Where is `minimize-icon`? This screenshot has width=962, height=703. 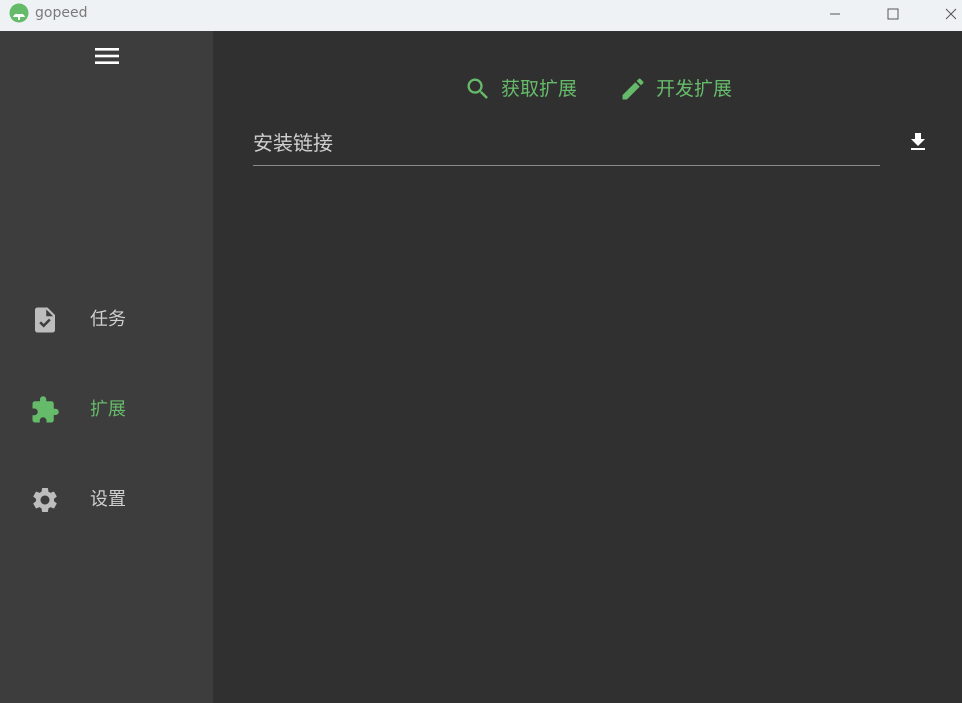
minimize-icon is located at coordinates (835, 14).